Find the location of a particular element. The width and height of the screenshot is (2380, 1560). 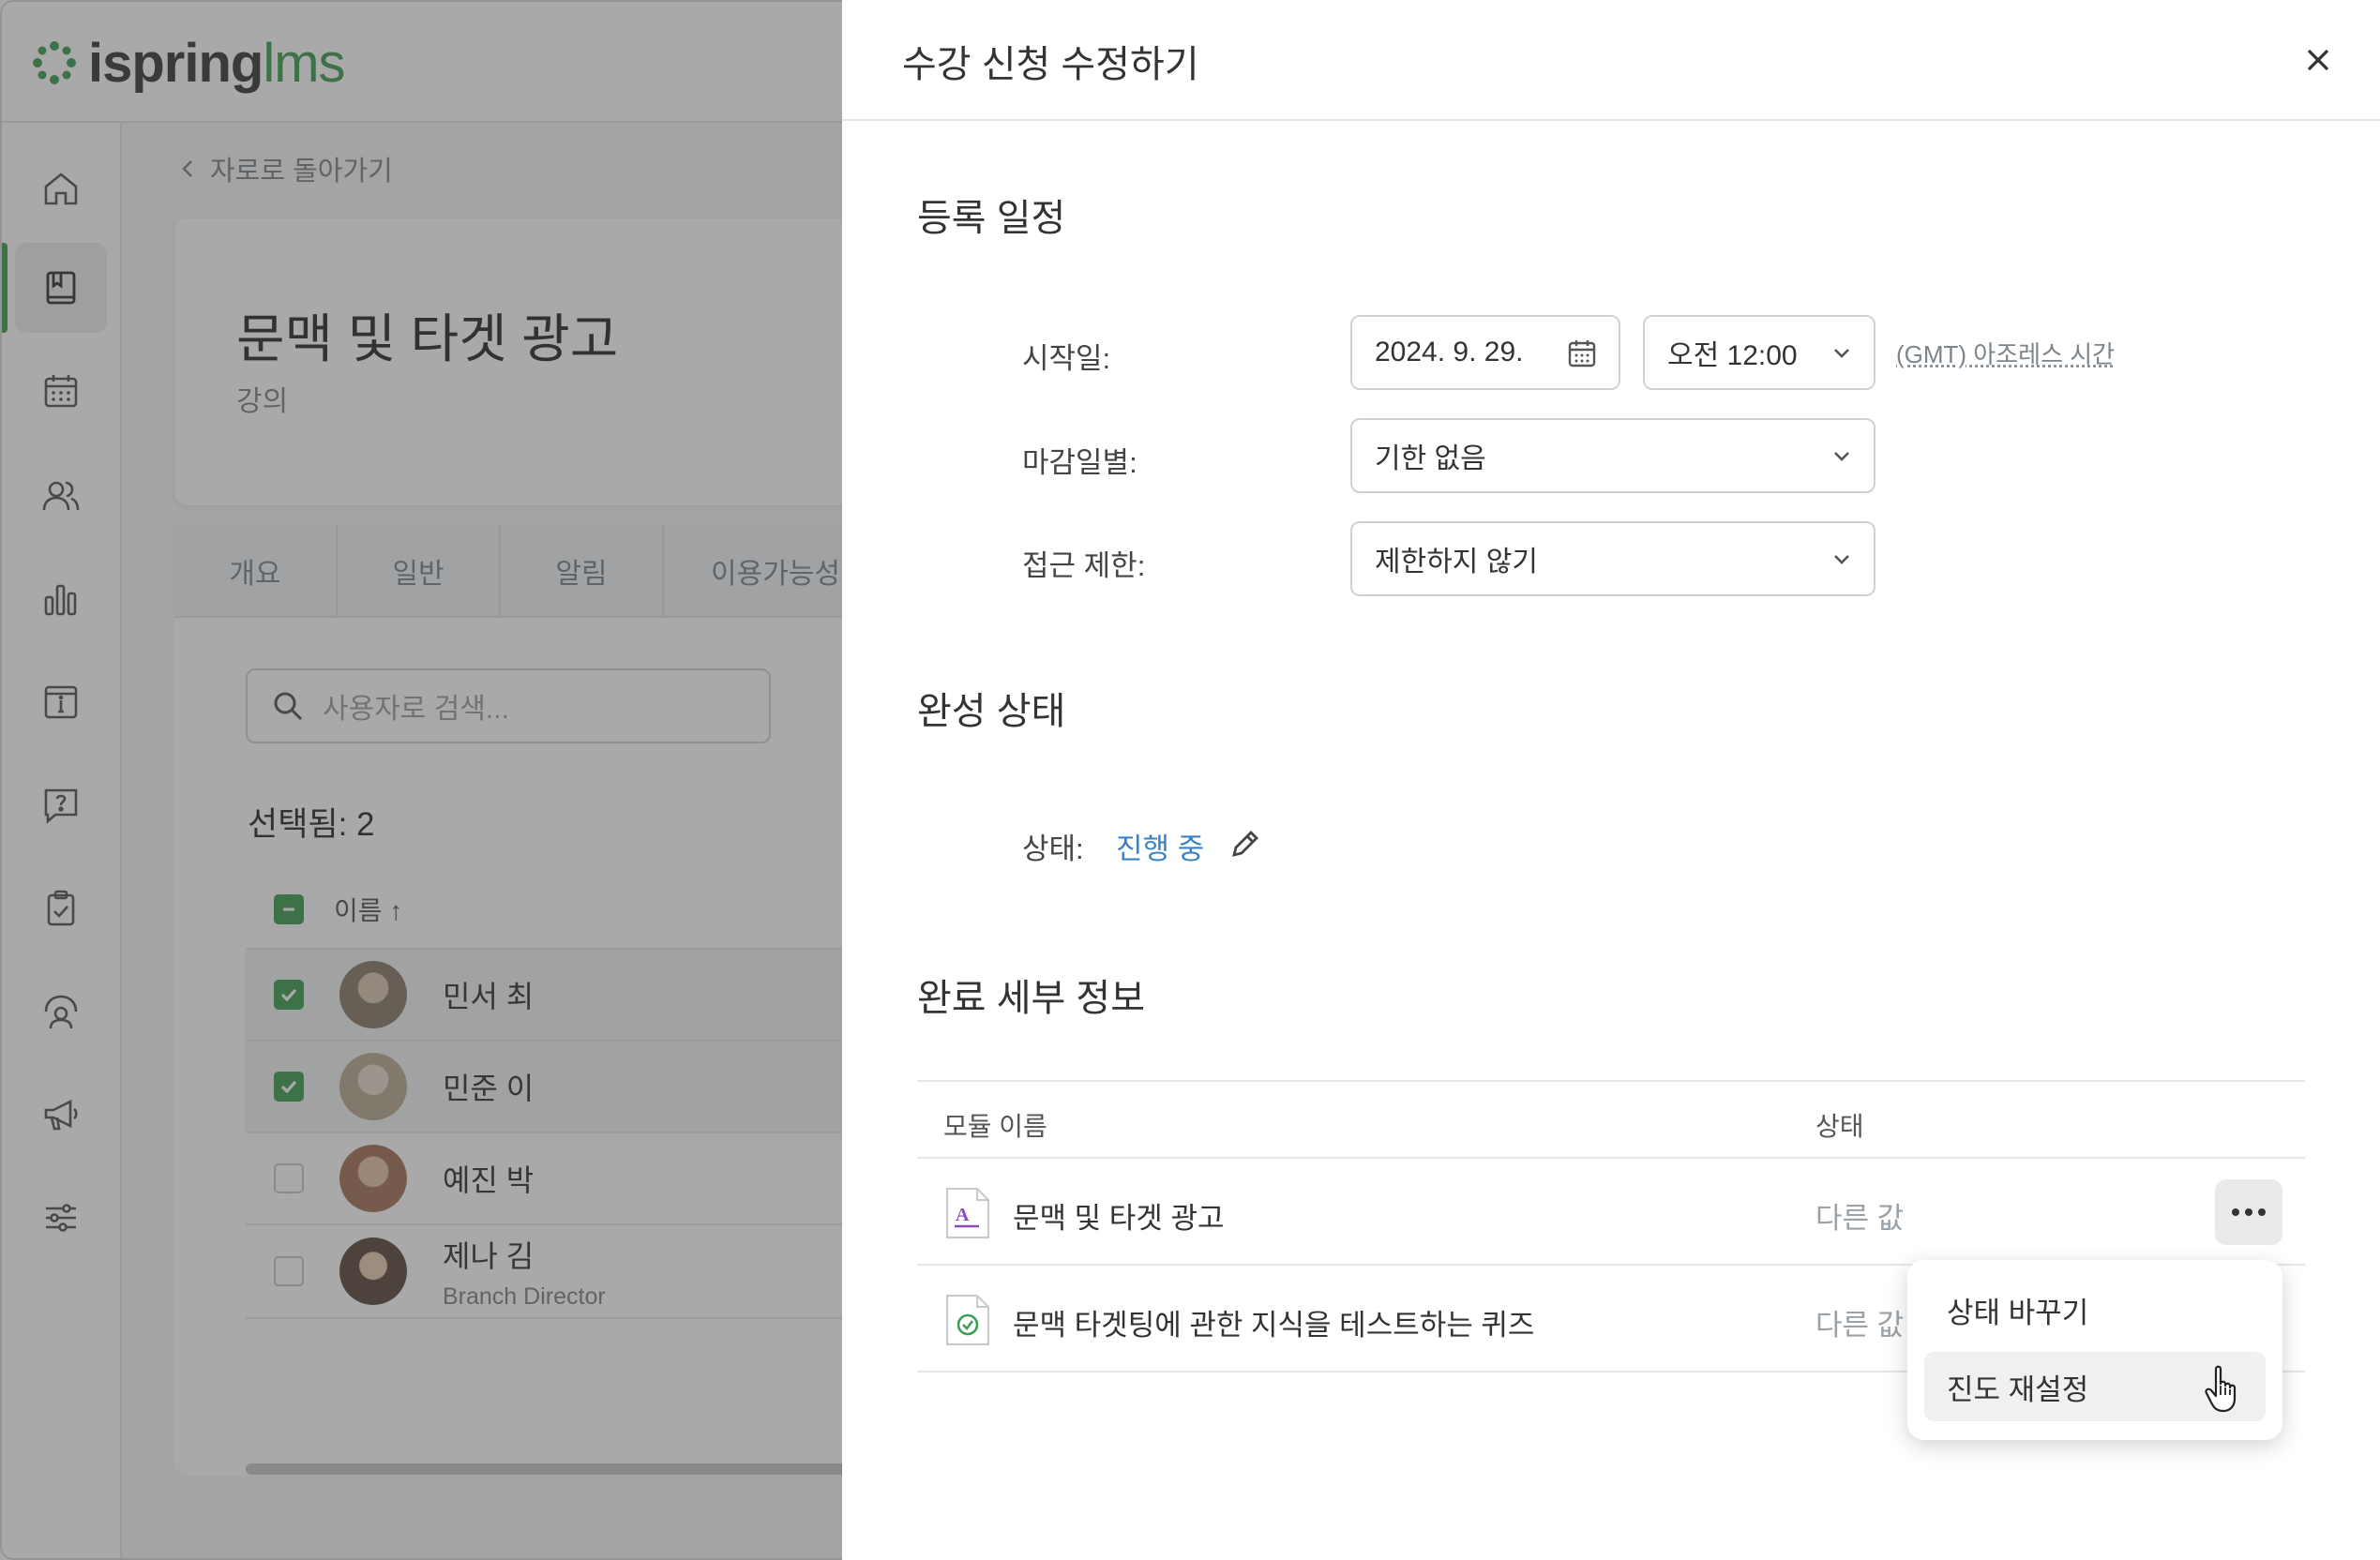

module-name: 문맥 및 타겟 광고 is located at coordinates (1119, 1218).